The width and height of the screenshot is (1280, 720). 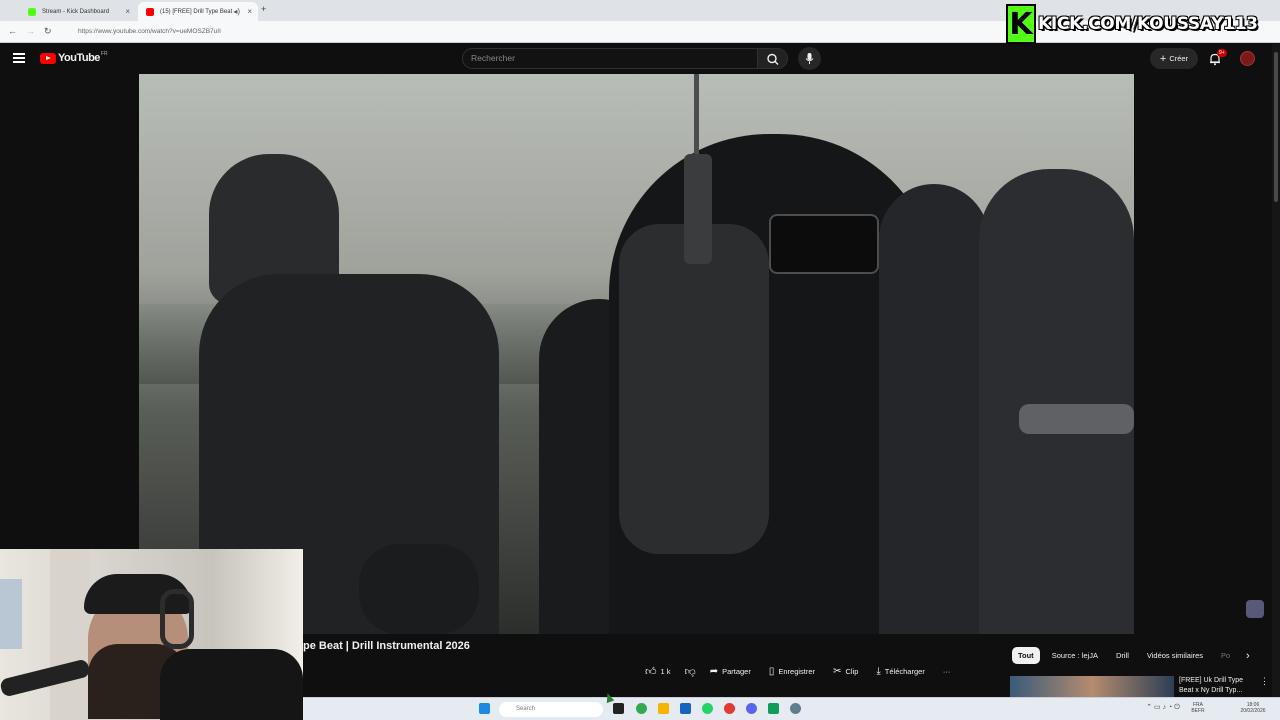 I want to click on forward-arrow-icon: →, so click(x=30, y=31).